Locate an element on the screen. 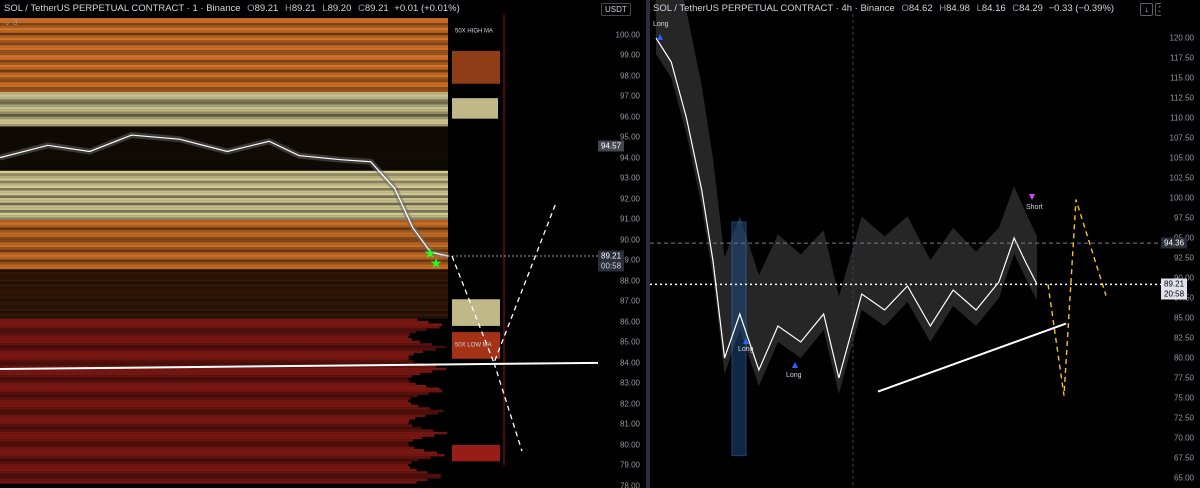 This screenshot has height=488, width=1200. open-value: 89.21 is located at coordinates (266, 8).